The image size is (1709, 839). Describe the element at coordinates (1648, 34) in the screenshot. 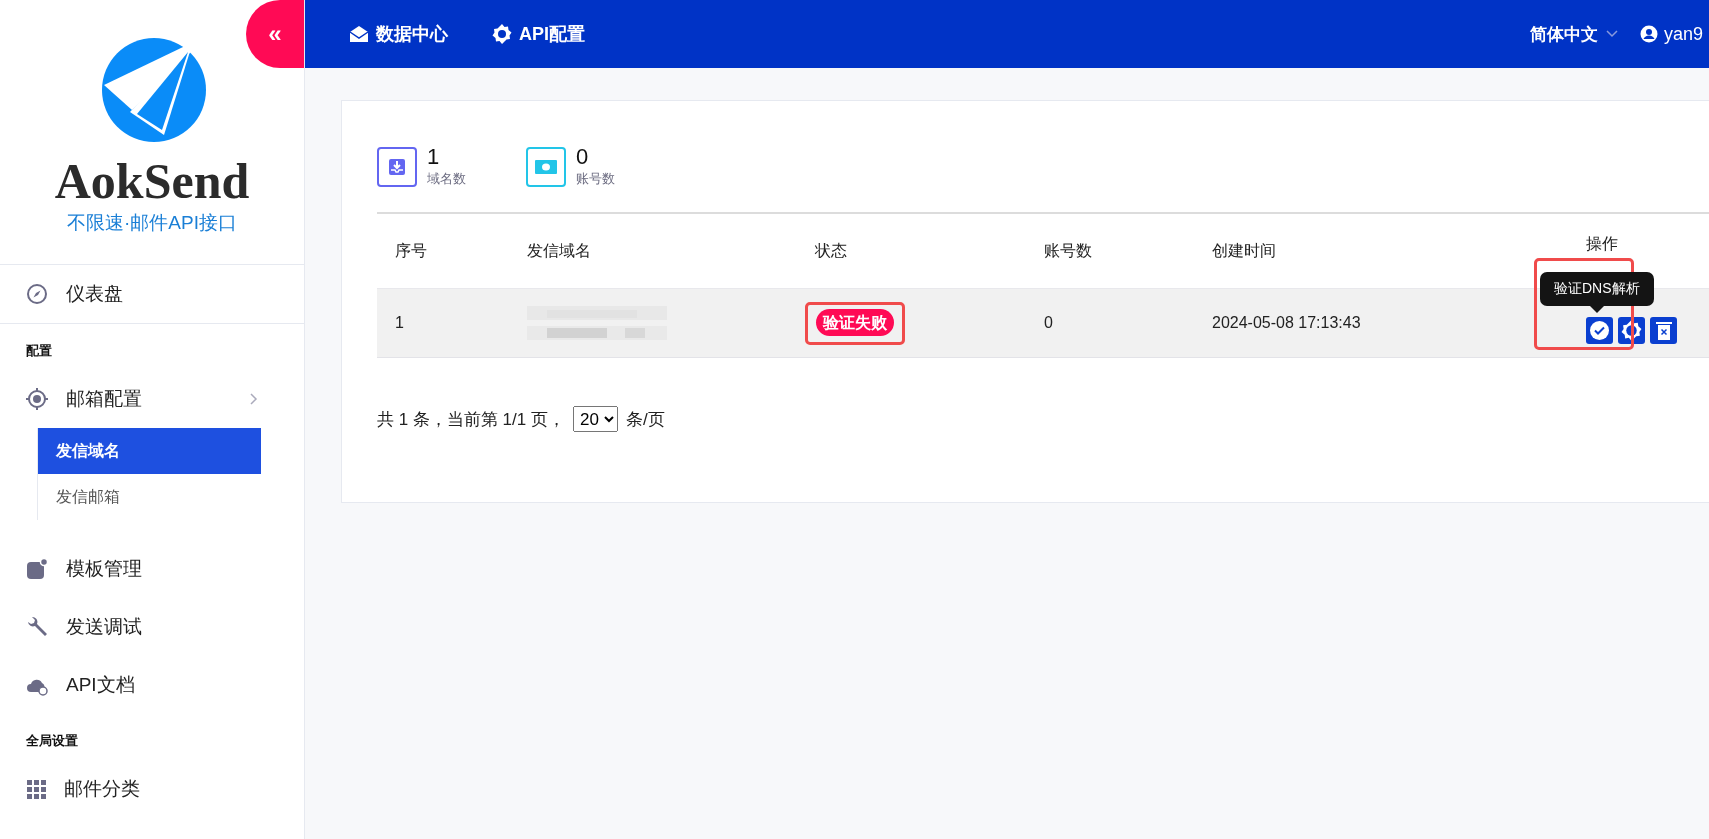

I see `user-icon` at that location.